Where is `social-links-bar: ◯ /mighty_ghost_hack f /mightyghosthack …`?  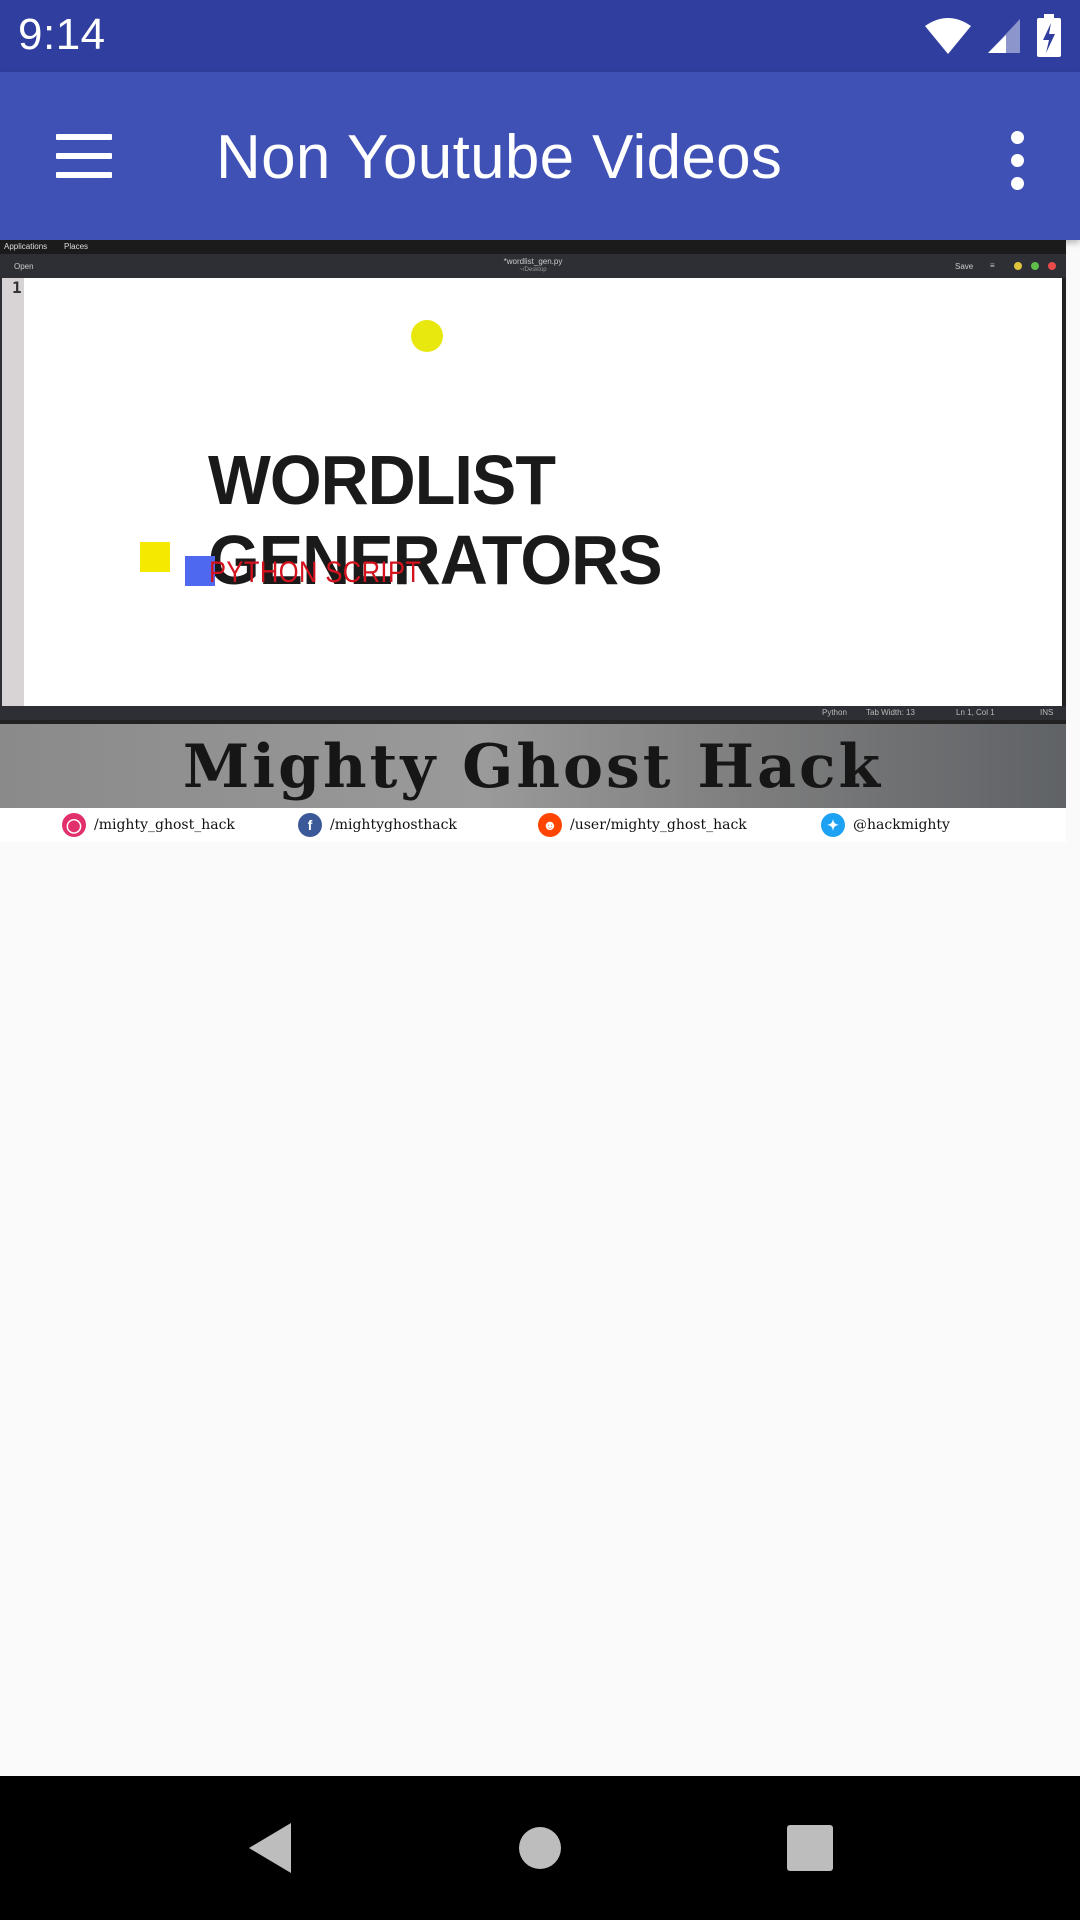 social-links-bar: ◯ /mighty_ghost_hack f /mightyghosthack … is located at coordinates (533, 825).